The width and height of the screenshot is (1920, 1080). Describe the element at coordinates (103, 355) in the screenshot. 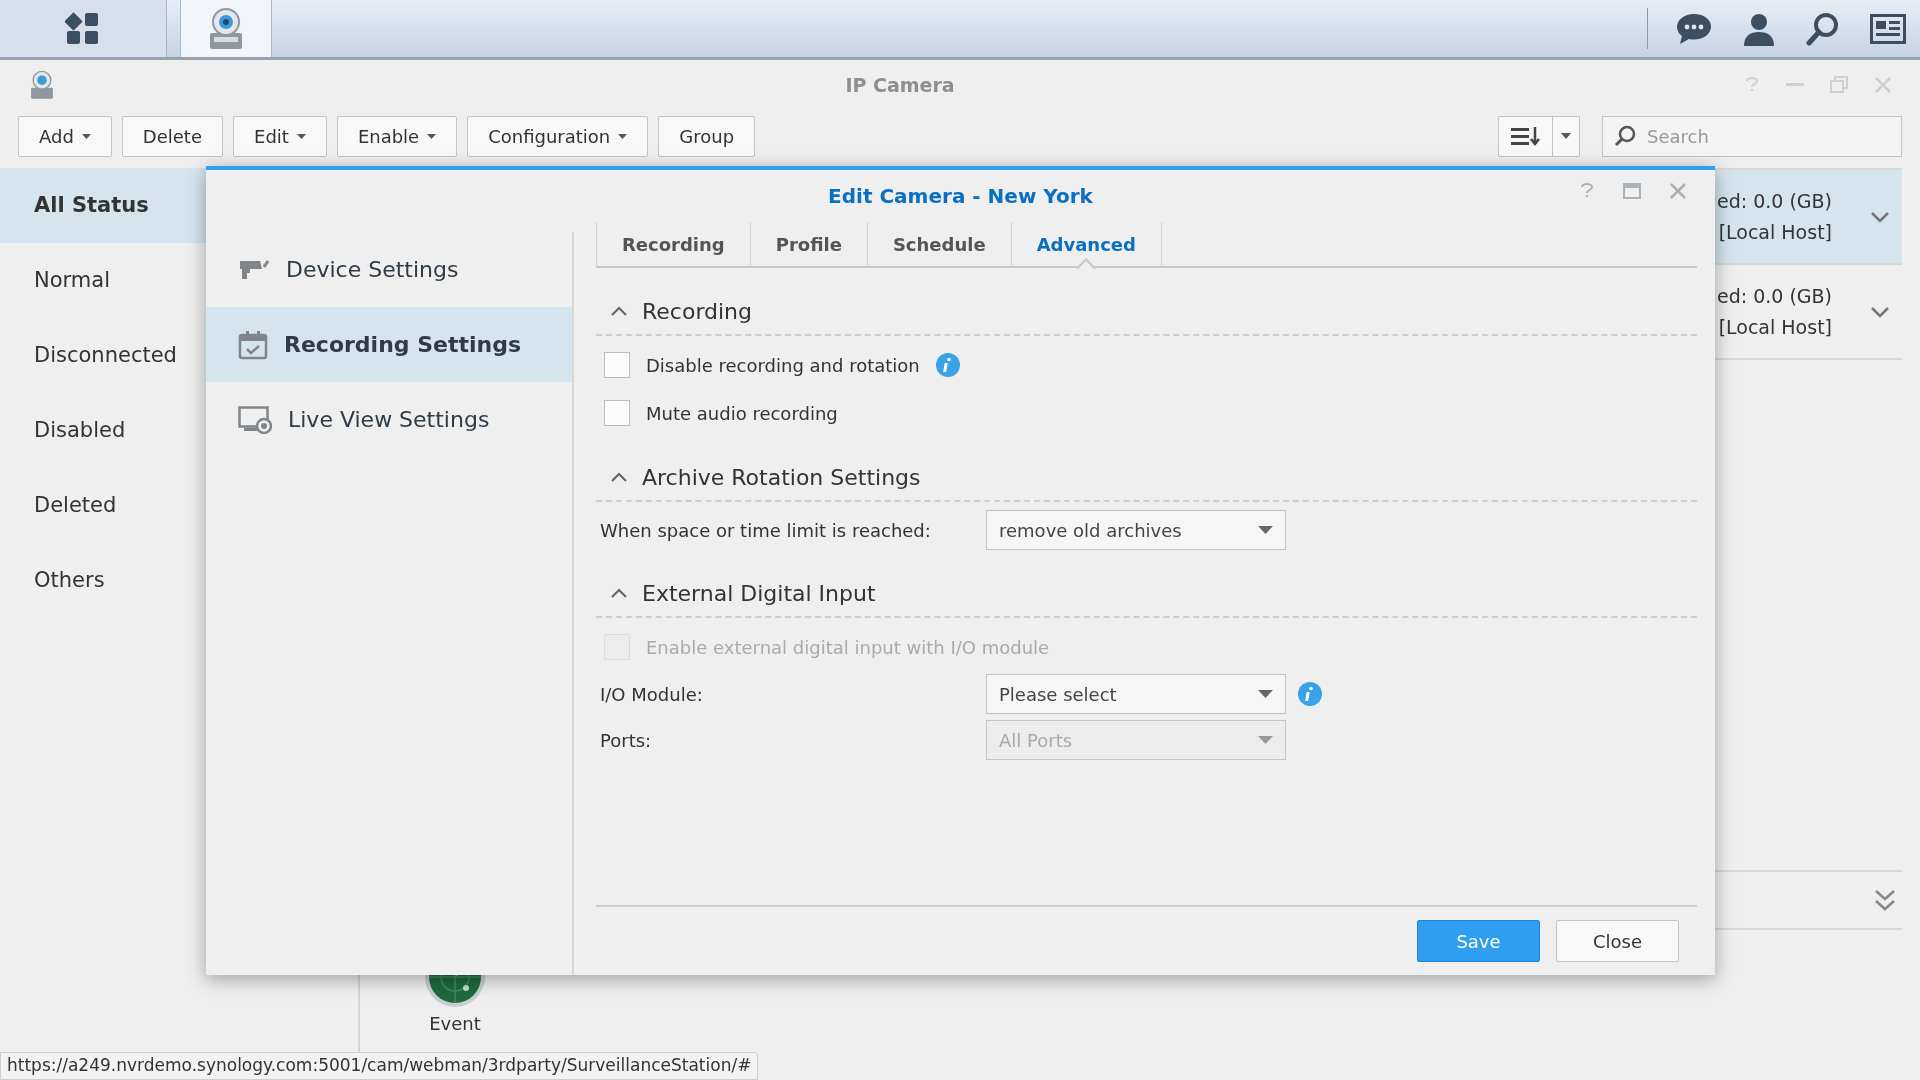

I see `sidebar-item: Disconnected` at that location.